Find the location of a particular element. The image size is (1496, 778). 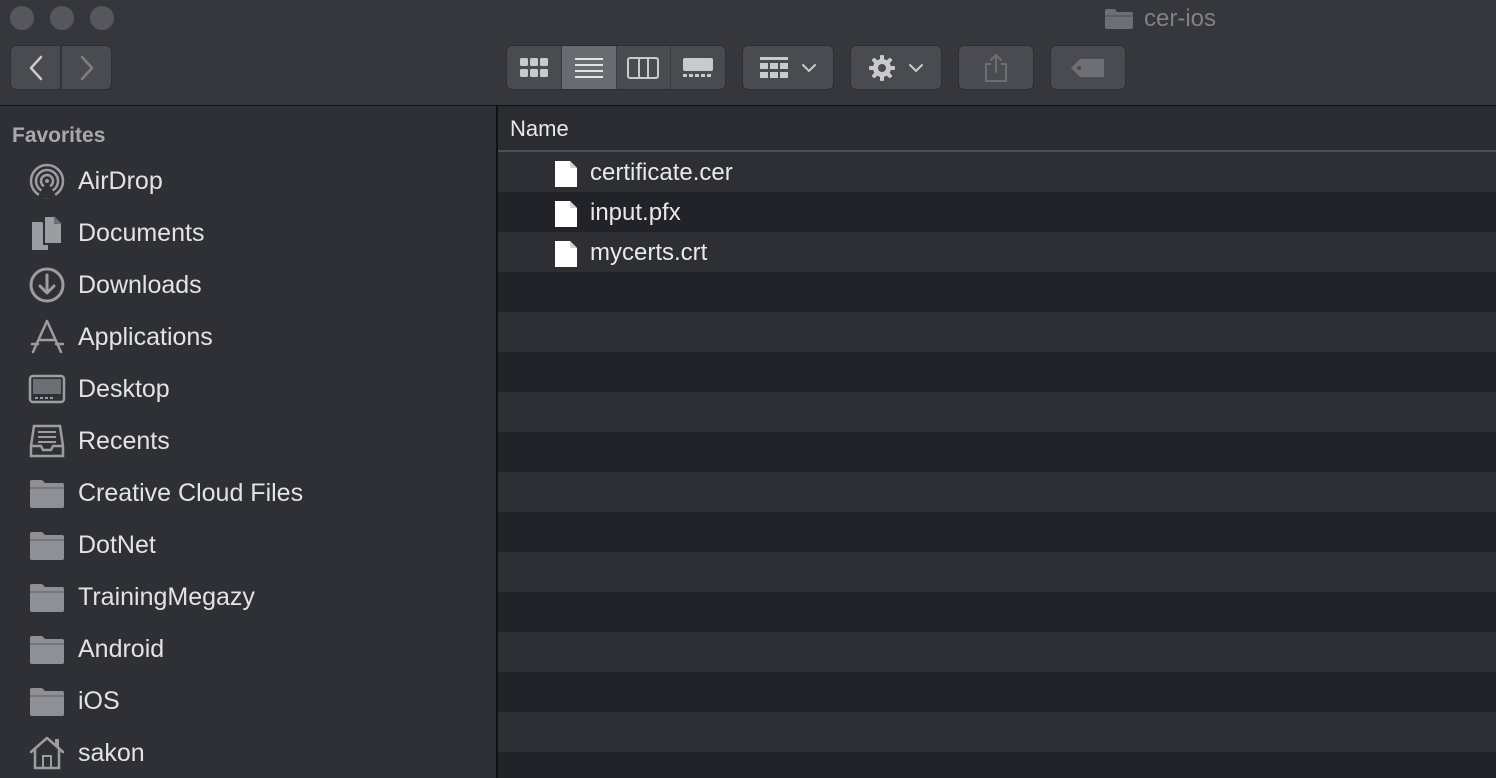

sidebar-item-label: Recents is located at coordinates (124, 440).